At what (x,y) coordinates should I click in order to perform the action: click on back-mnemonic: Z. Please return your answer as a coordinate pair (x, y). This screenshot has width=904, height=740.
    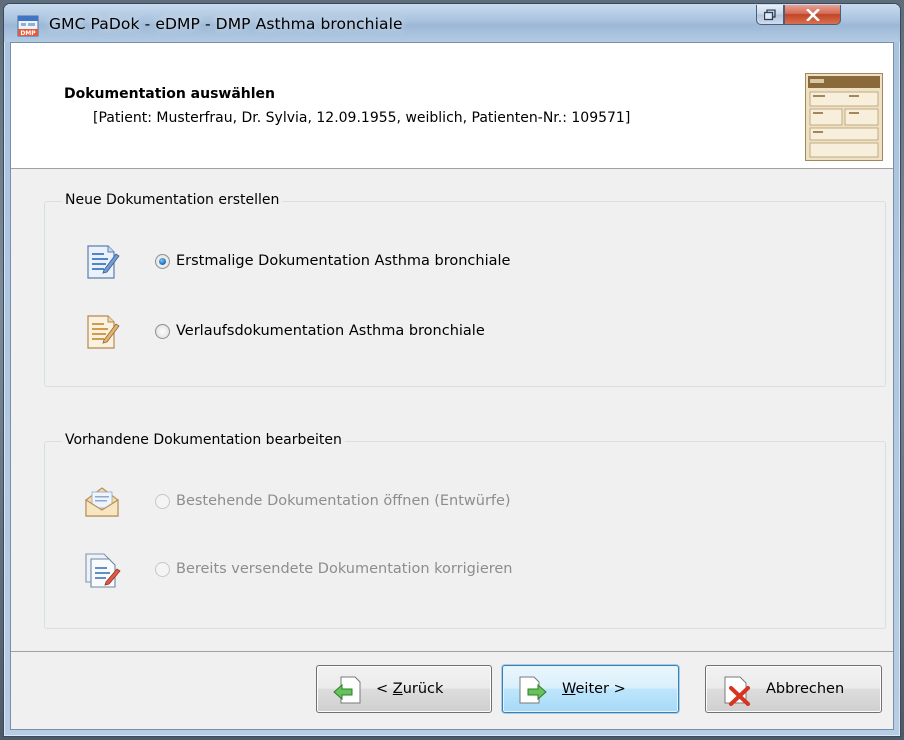
    Looking at the image, I should click on (397, 689).